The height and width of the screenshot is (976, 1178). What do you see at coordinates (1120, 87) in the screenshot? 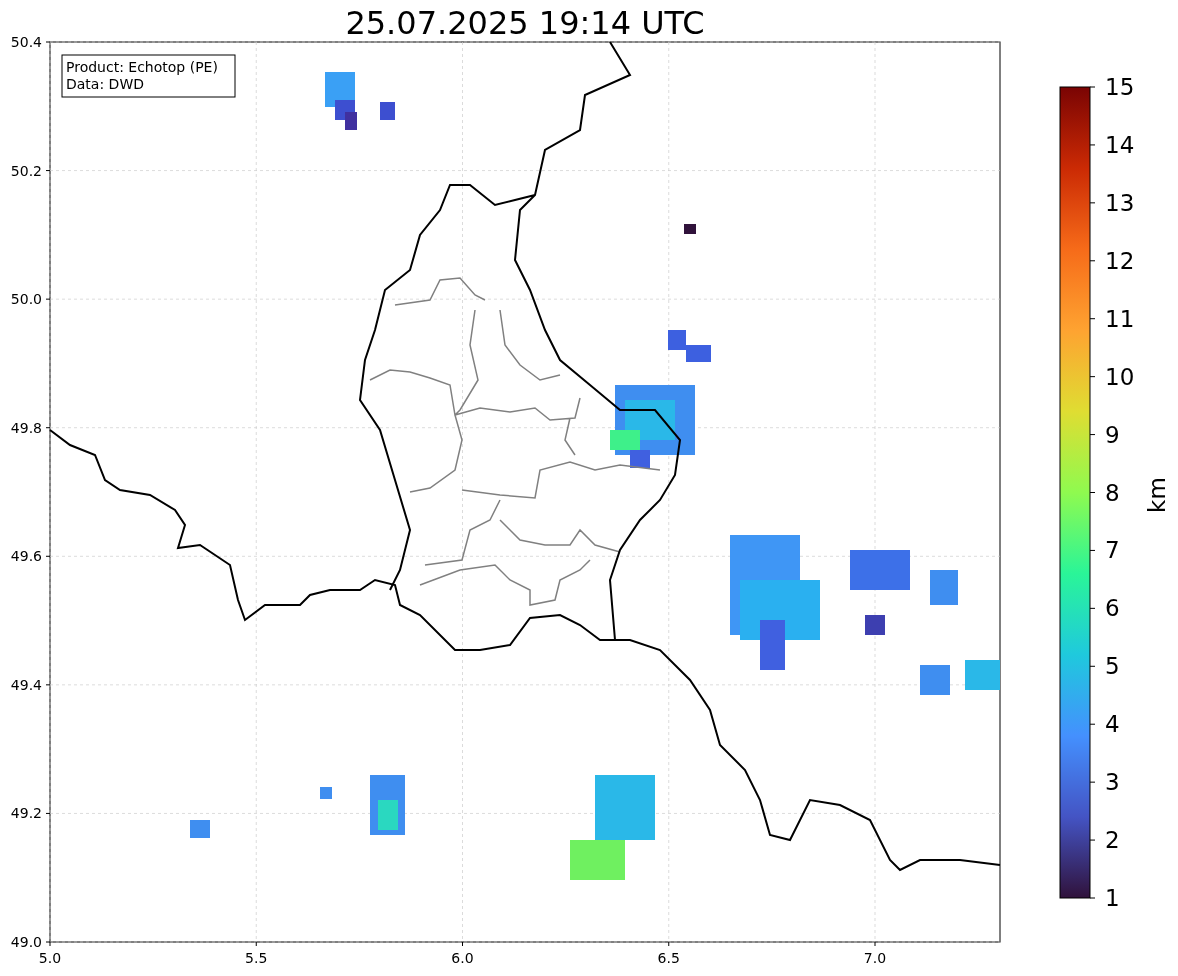
I see `colorbar-tick-label: 15` at bounding box center [1120, 87].